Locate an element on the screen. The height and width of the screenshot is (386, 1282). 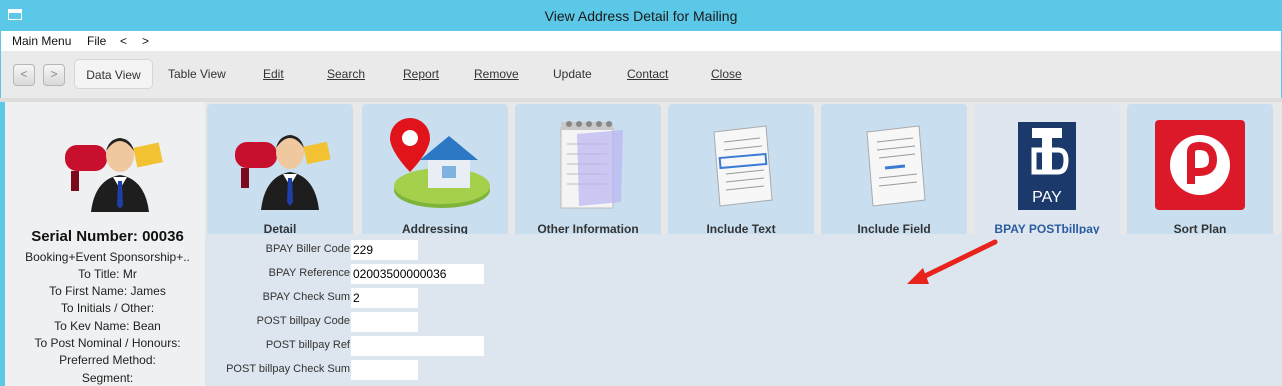
post-billpay-ref-field is located at coordinates (417, 346).